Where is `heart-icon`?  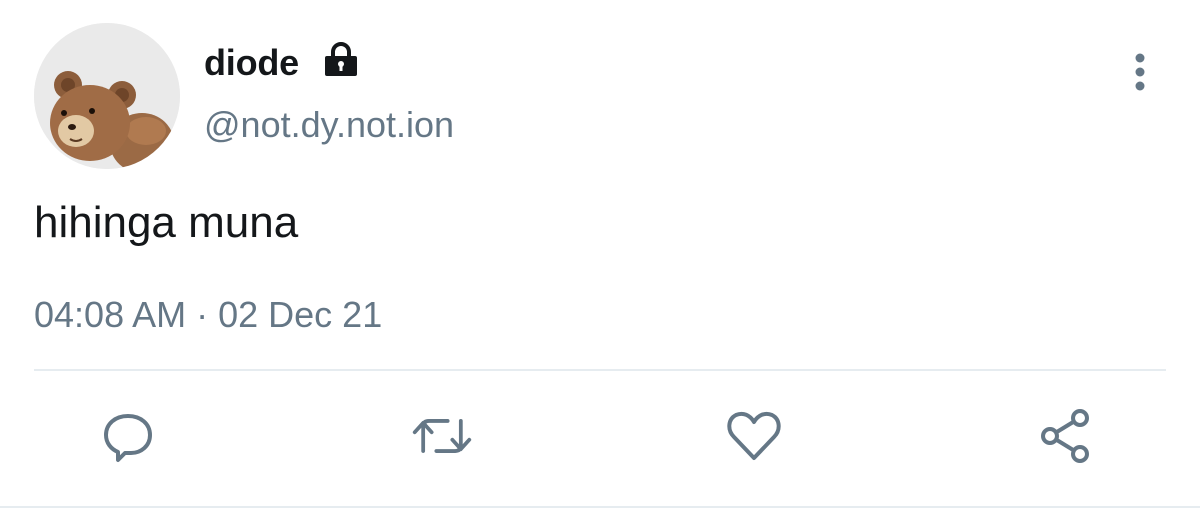 heart-icon is located at coordinates (754, 435).